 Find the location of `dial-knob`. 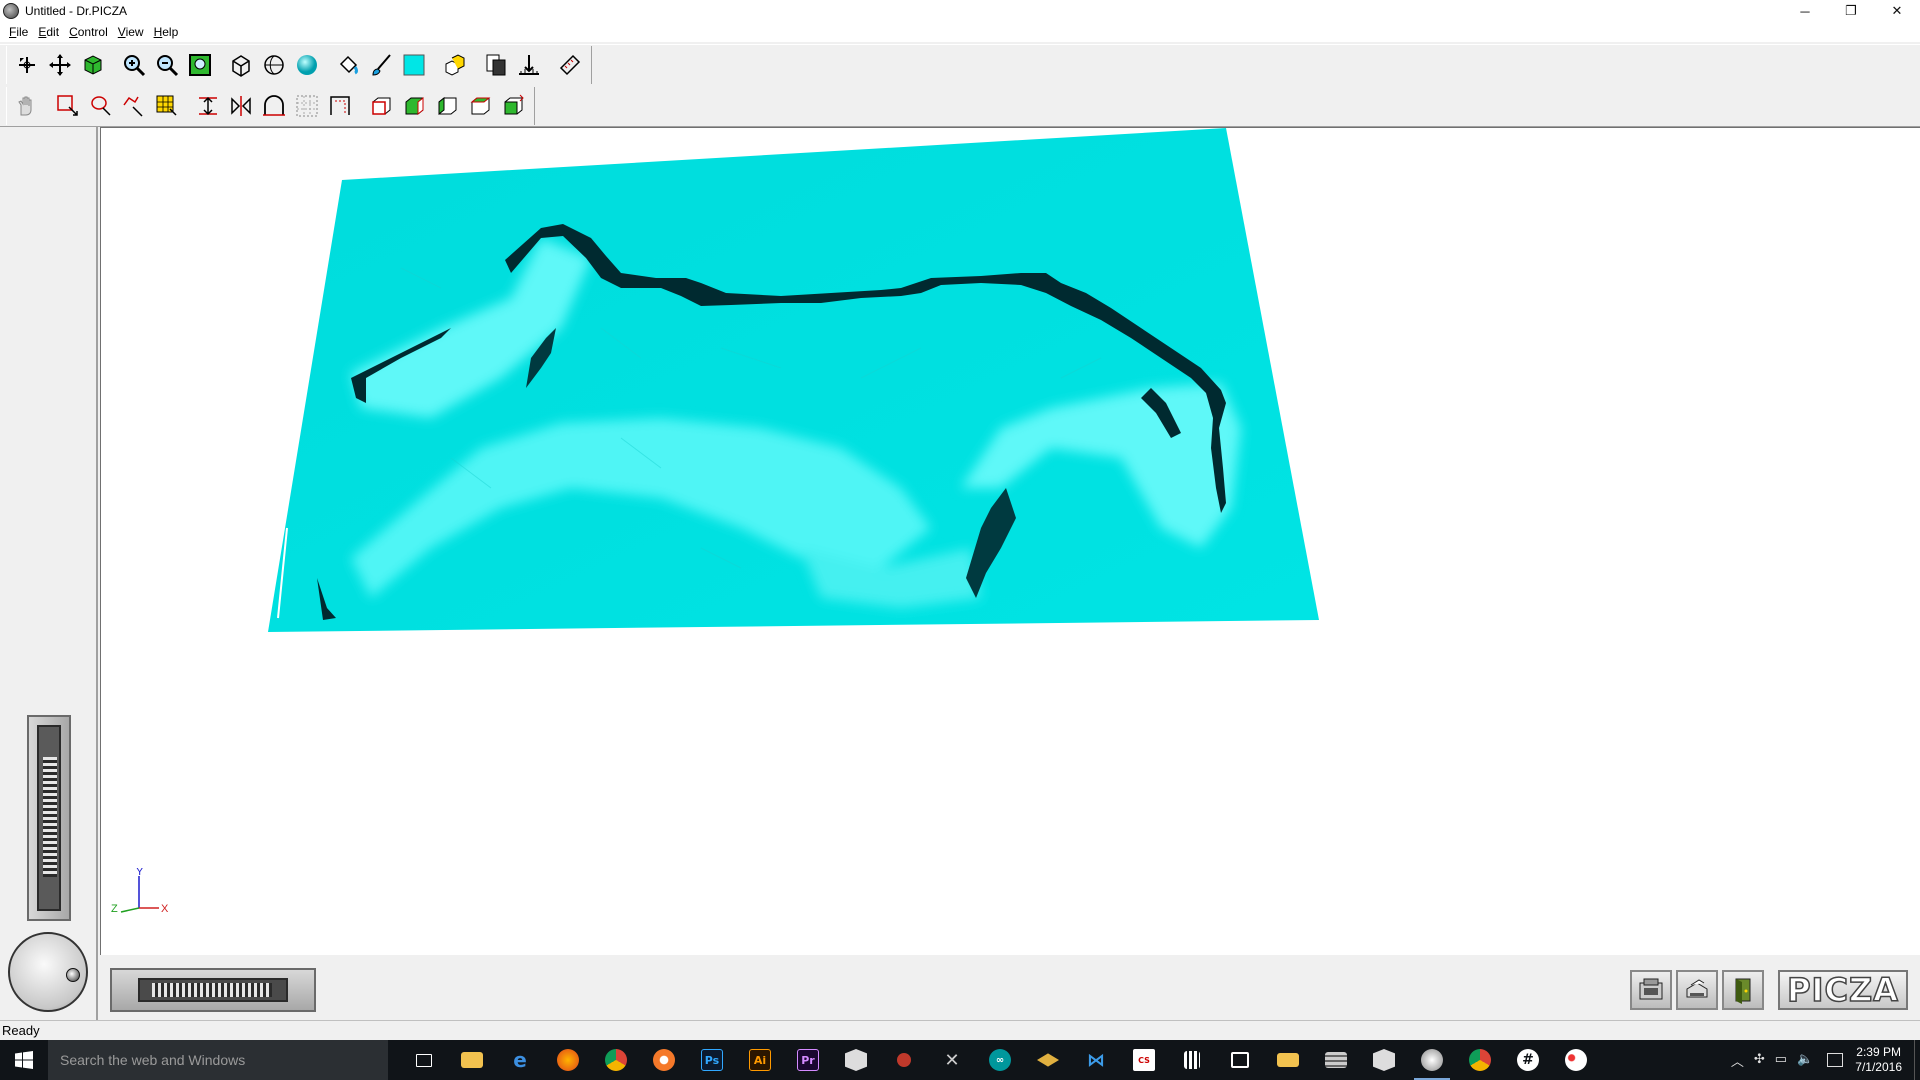

dial-knob is located at coordinates (73, 975).